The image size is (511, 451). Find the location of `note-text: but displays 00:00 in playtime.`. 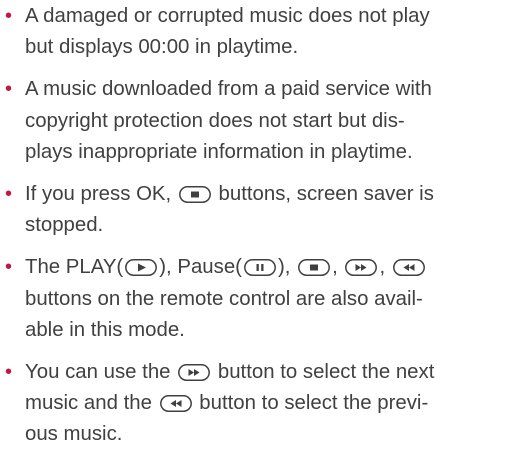

note-text: but displays 00:00 in playtime. is located at coordinates (162, 47).